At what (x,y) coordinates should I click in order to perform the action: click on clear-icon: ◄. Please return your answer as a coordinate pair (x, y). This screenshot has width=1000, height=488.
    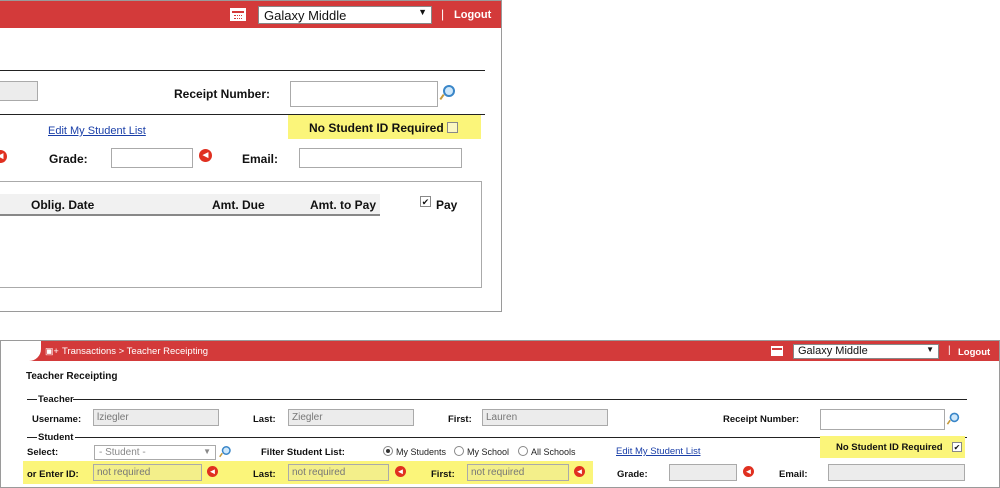
    Looking at the image, I should click on (3, 156).